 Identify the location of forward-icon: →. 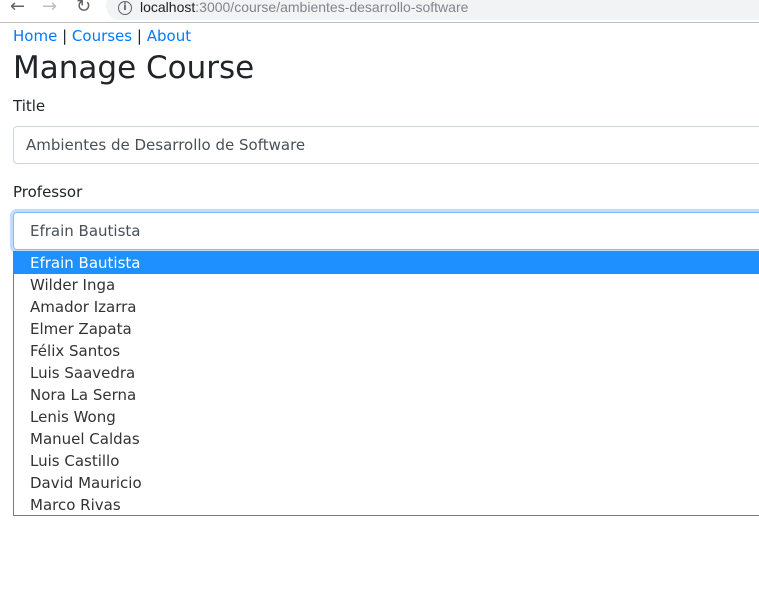
(49, 8).